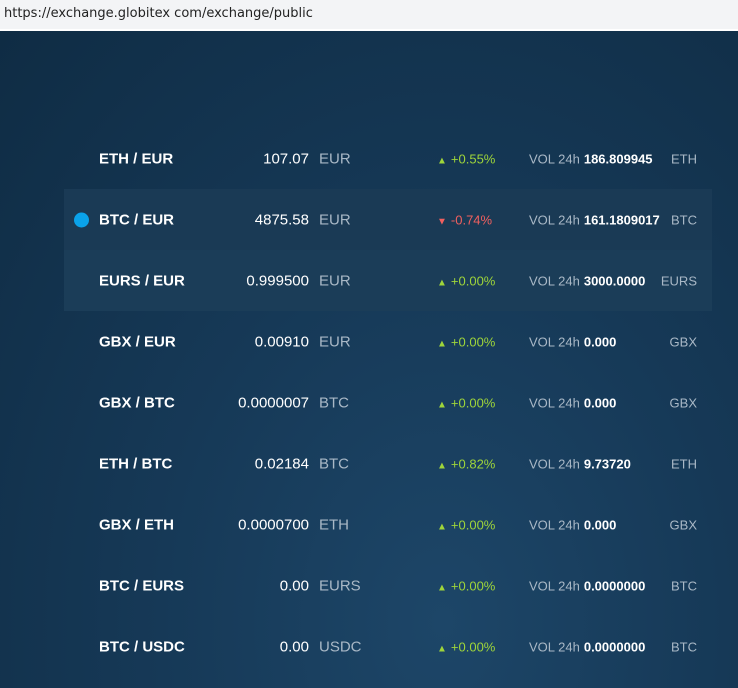 The image size is (738, 688). What do you see at coordinates (273, 402) in the screenshot?
I see `last-price: 0.0000007` at bounding box center [273, 402].